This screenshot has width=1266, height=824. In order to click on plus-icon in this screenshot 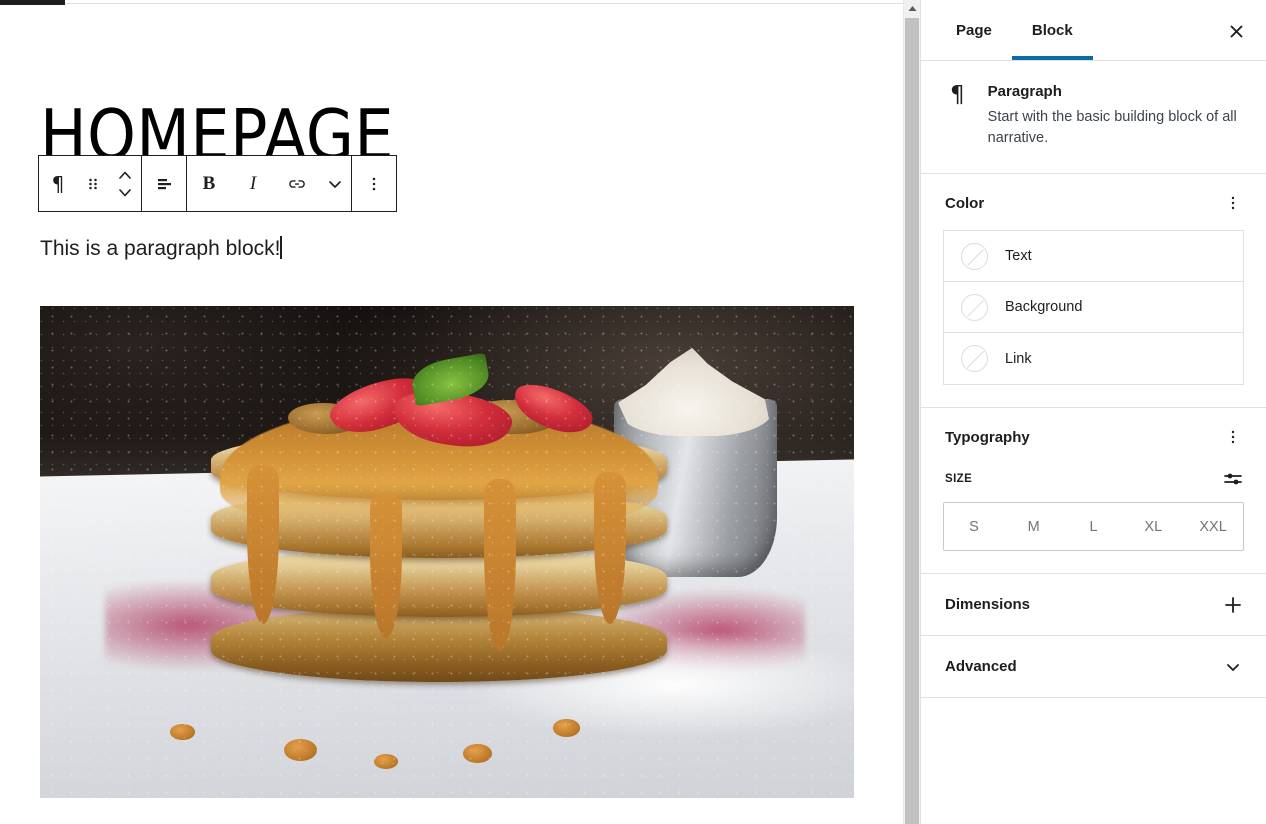, I will do `click(1233, 604)`.